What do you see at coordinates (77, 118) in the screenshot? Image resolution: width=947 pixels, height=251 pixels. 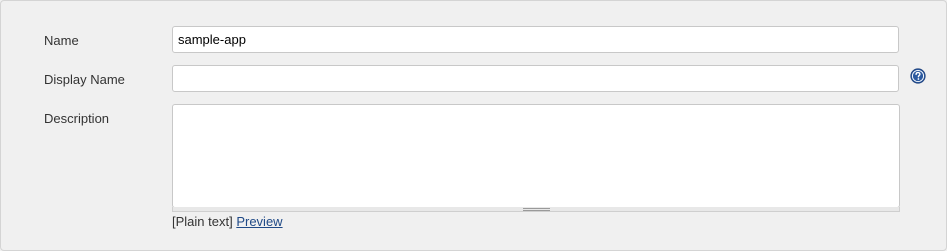 I see `description-label: Description` at bounding box center [77, 118].